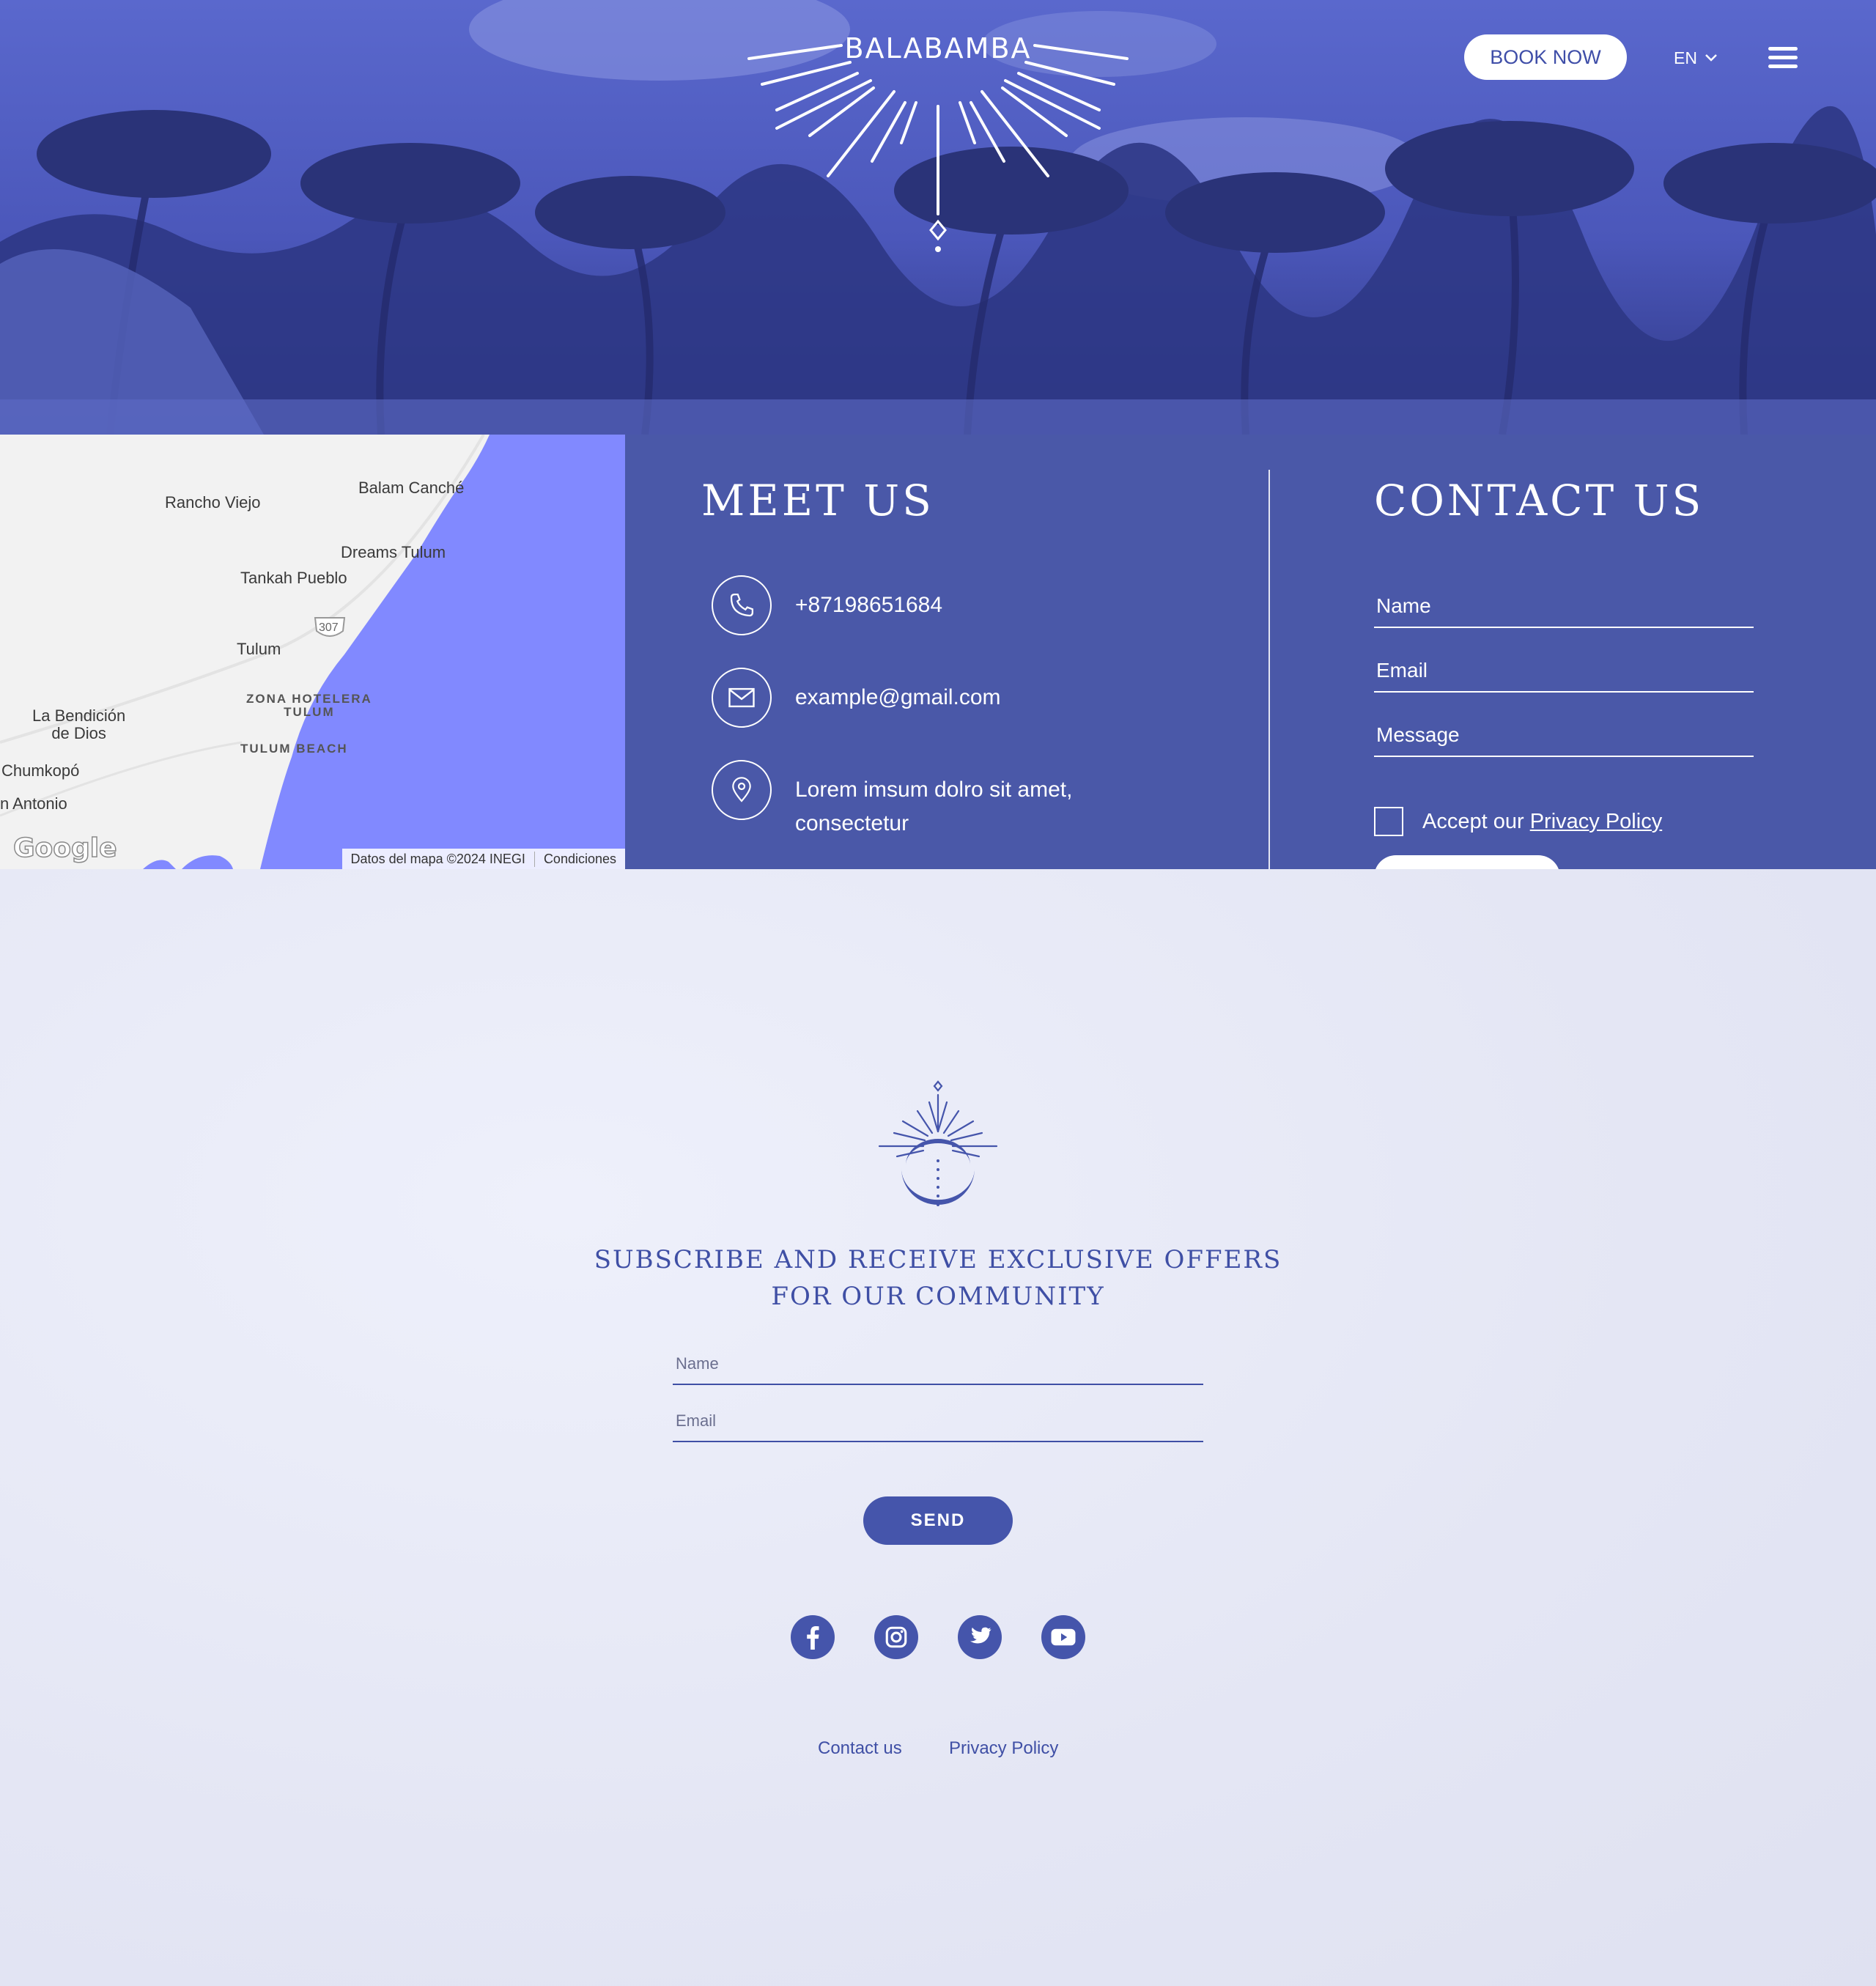 The width and height of the screenshot is (1876, 1986). Describe the element at coordinates (309, 705) in the screenshot. I see `place-label: ZONA HOTELERA TULUM` at that location.